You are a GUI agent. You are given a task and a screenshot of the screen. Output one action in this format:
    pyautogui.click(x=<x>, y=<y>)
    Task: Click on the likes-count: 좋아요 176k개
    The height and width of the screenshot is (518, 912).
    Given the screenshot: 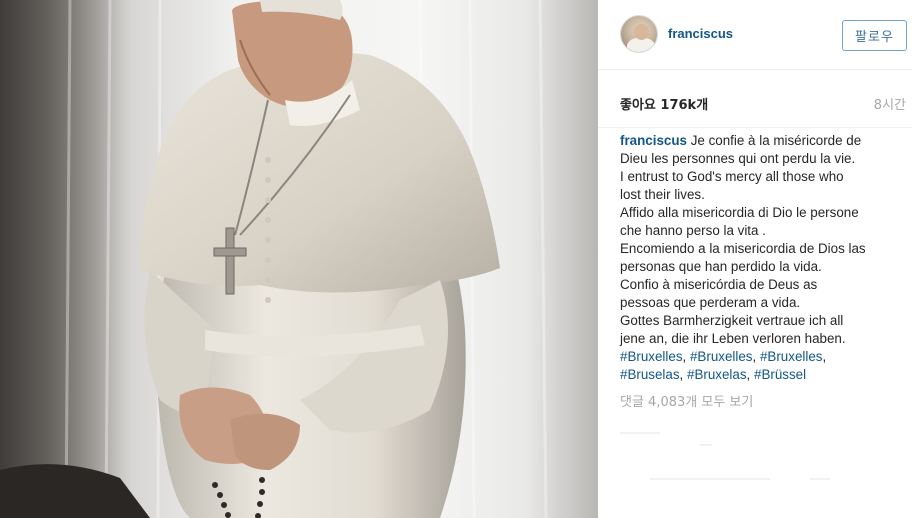 What is the action you would take?
    pyautogui.click(x=664, y=103)
    